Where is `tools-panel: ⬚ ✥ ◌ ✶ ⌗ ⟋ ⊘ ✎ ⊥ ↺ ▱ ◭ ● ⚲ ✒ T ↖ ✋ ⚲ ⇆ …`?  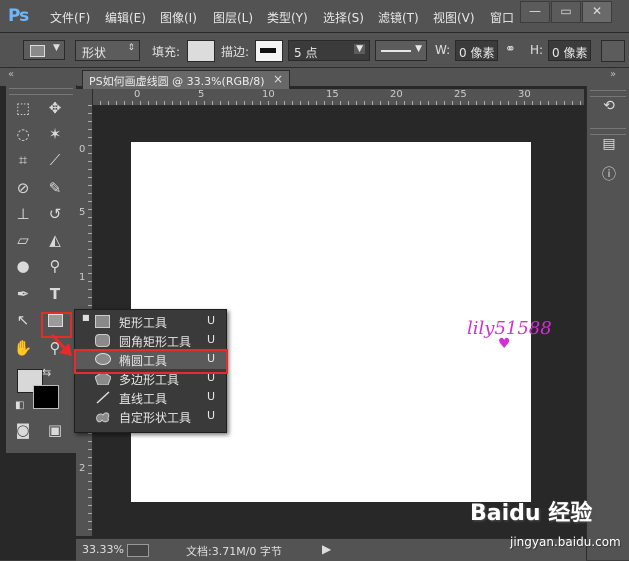 tools-panel: ⬚ ✥ ◌ ✶ ⌗ ⟋ ⊘ ✎ ⊥ ↺ ▱ ◭ ● ⚲ ✒ T ↖ ✋ ⚲ ⇆ … is located at coordinates (41, 269).